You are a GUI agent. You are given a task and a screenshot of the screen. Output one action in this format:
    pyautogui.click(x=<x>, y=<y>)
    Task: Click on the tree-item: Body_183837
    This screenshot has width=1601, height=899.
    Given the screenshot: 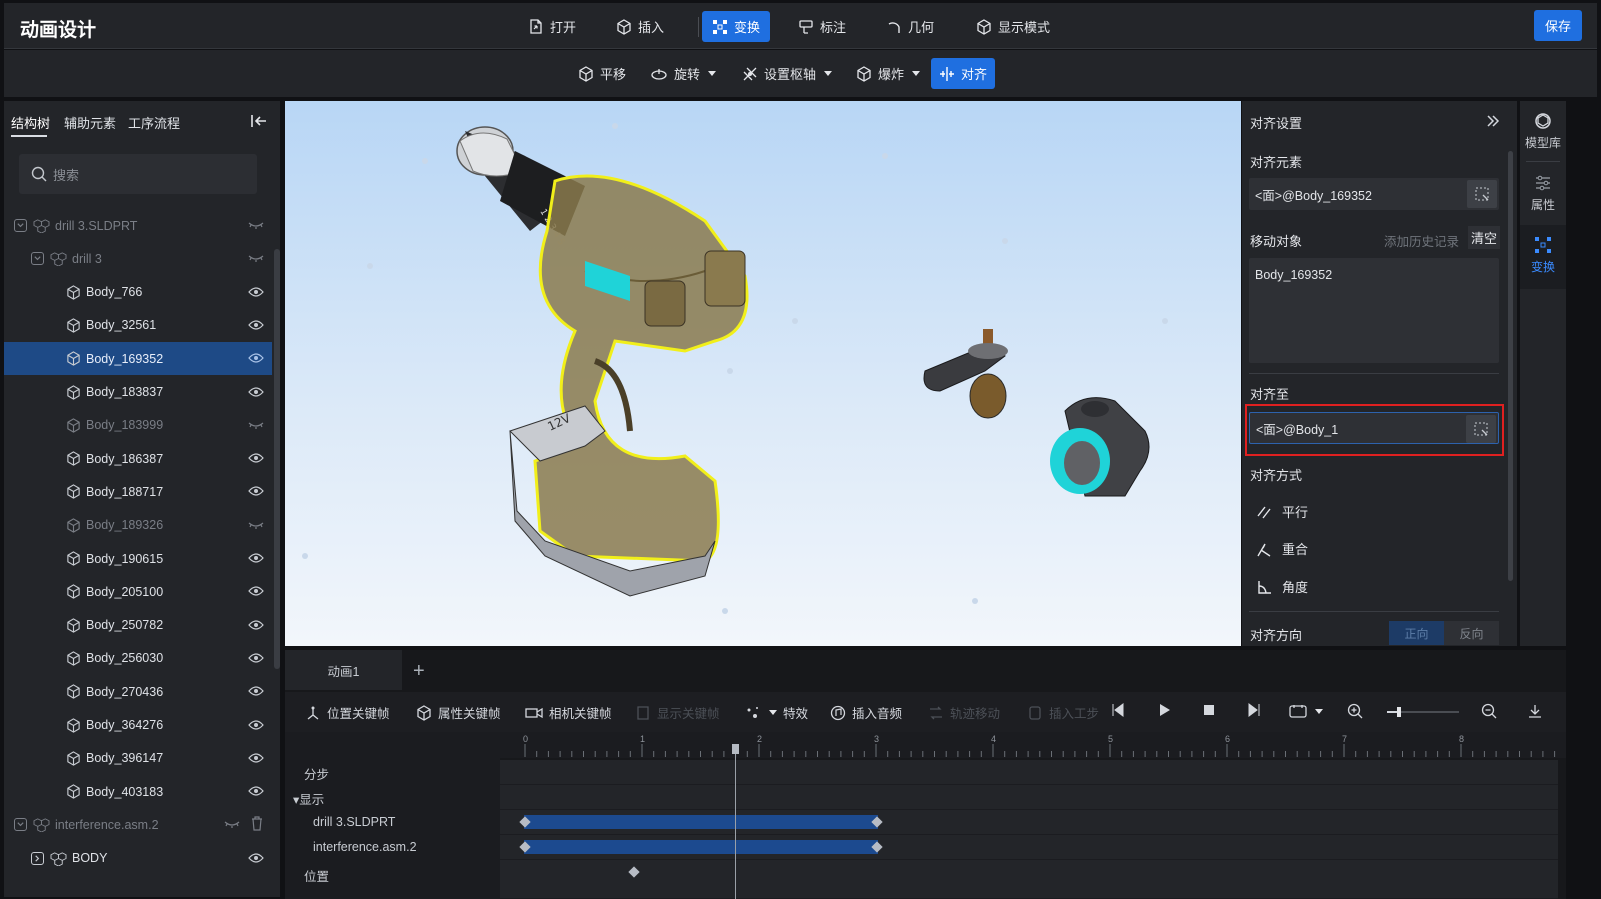 What is the action you would take?
    pyautogui.click(x=138, y=392)
    